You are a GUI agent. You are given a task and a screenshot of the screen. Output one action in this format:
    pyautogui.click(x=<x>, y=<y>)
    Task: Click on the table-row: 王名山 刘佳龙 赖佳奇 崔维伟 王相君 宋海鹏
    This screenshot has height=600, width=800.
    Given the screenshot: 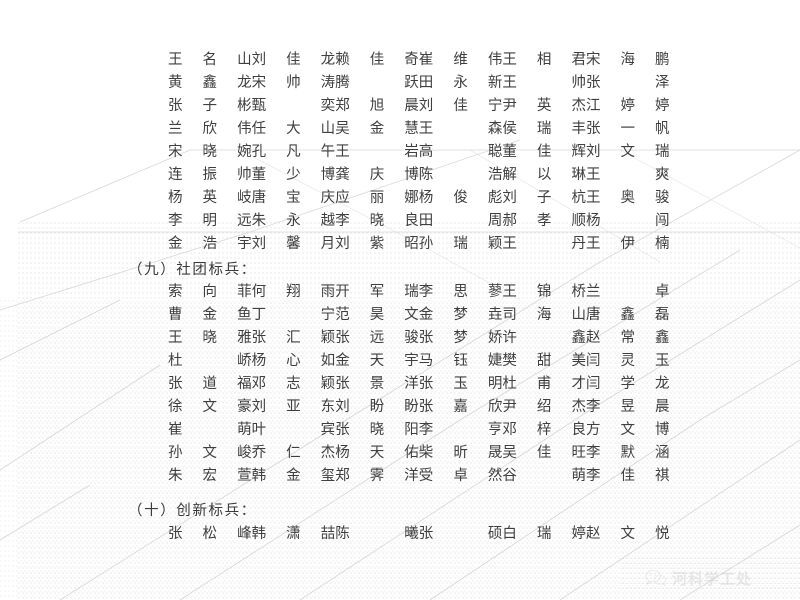 What is the action you would take?
    pyautogui.click(x=419, y=58)
    